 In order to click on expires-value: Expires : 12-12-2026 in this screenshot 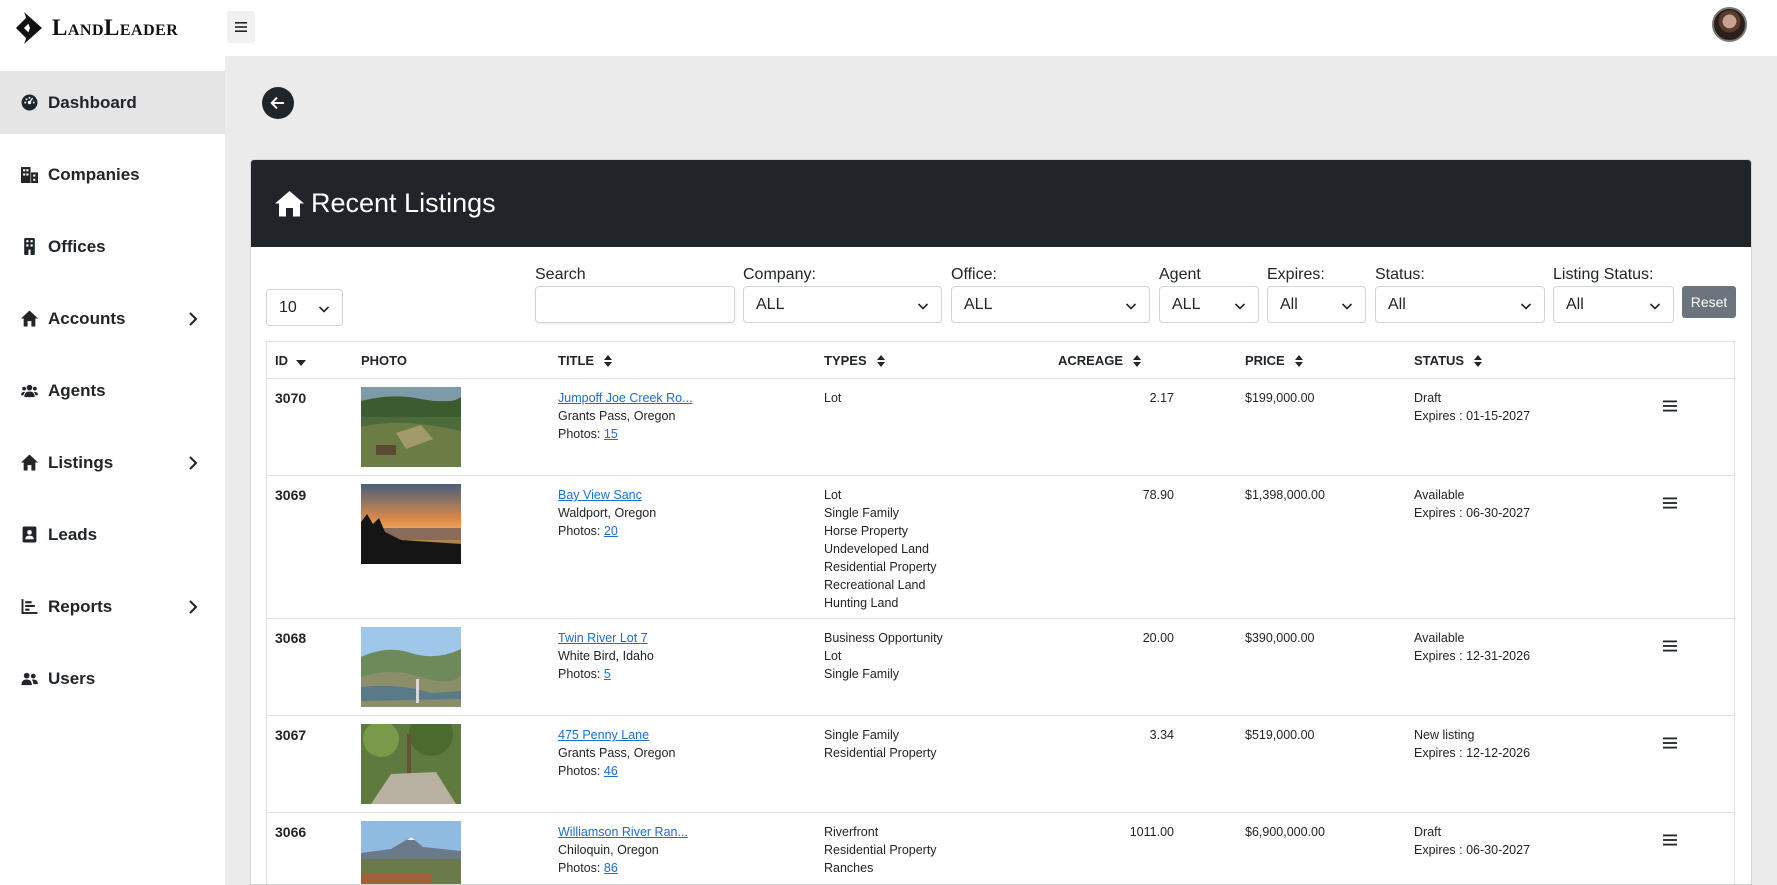, I will do `click(1472, 753)`.